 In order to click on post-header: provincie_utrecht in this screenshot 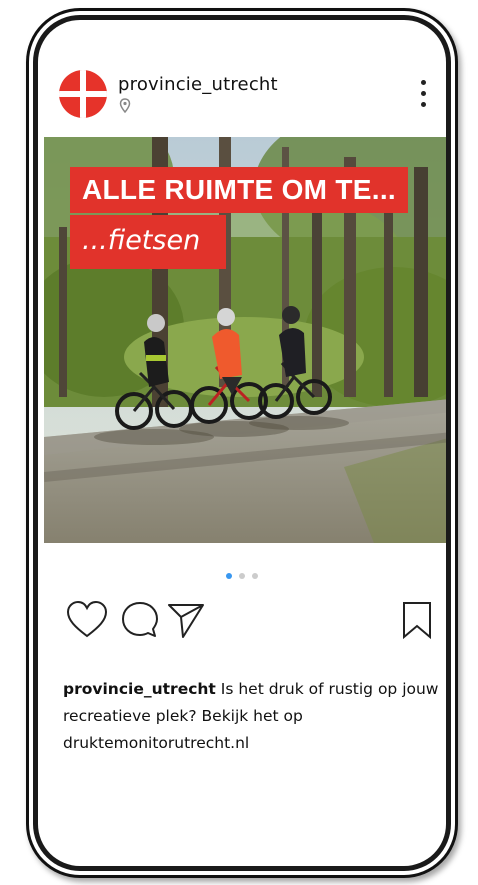, I will do `click(242, 75)`.